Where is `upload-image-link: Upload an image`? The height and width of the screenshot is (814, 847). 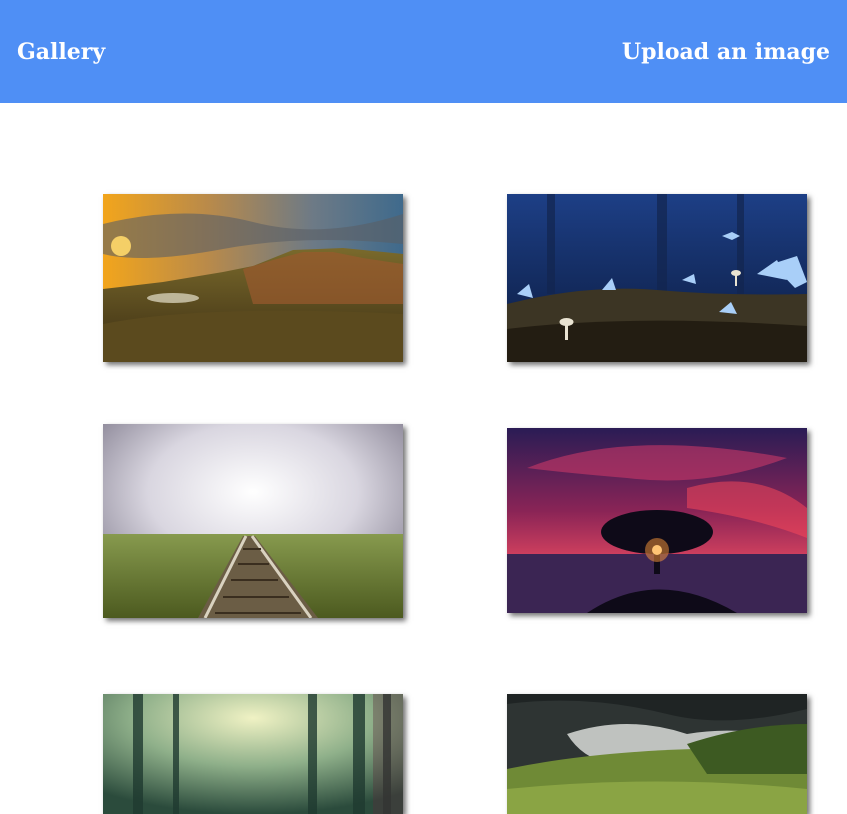 upload-image-link: Upload an image is located at coordinates (726, 52).